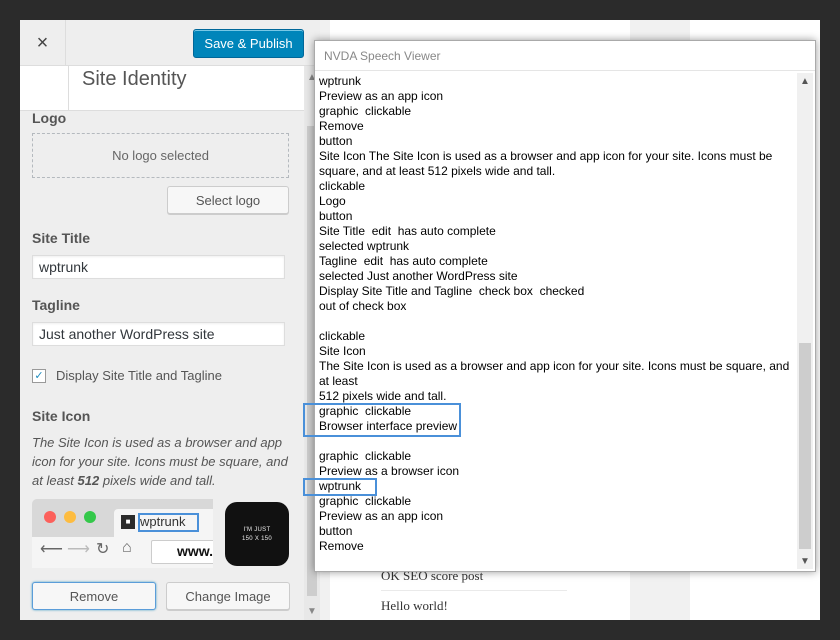 The image size is (840, 640). Describe the element at coordinates (170, 43) in the screenshot. I see `customizer-header: × Save & Publish` at that location.